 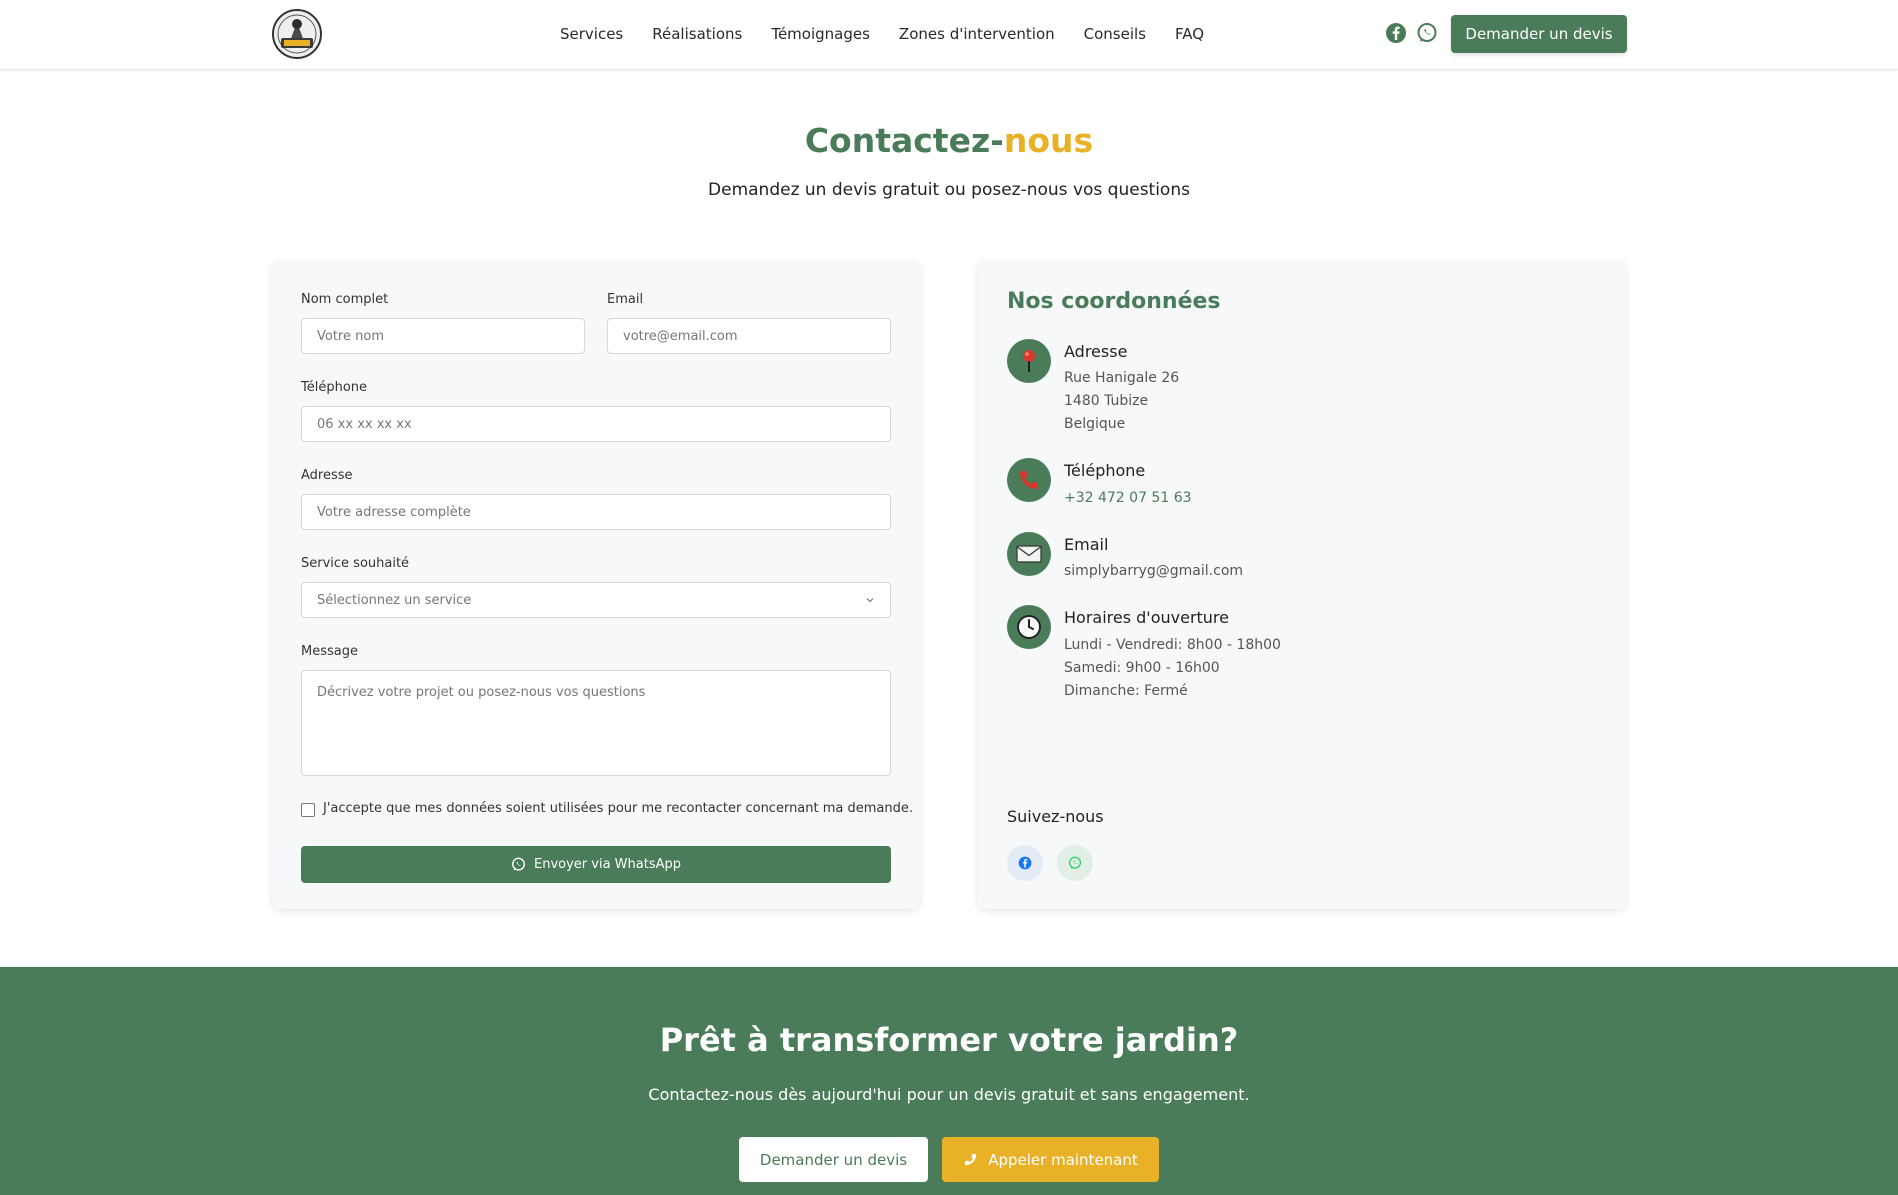 I want to click on nav-conseils: Conseils, so click(x=1115, y=34).